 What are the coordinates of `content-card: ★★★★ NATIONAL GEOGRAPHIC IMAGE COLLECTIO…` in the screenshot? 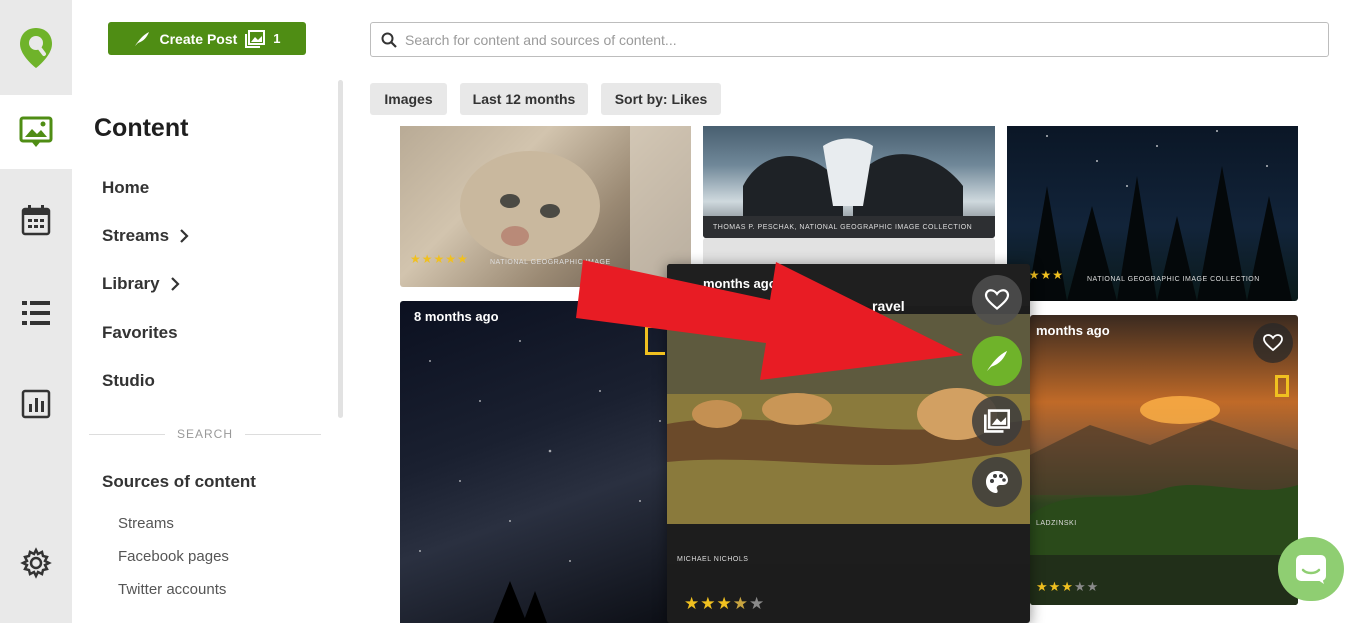 It's located at (1152, 213).